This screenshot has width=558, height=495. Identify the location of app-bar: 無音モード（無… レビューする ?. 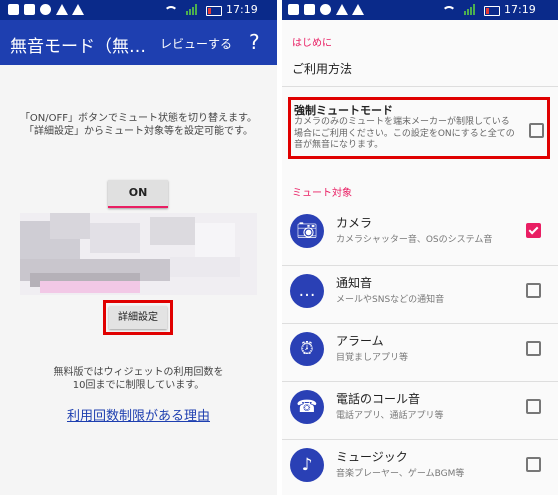
(138, 42).